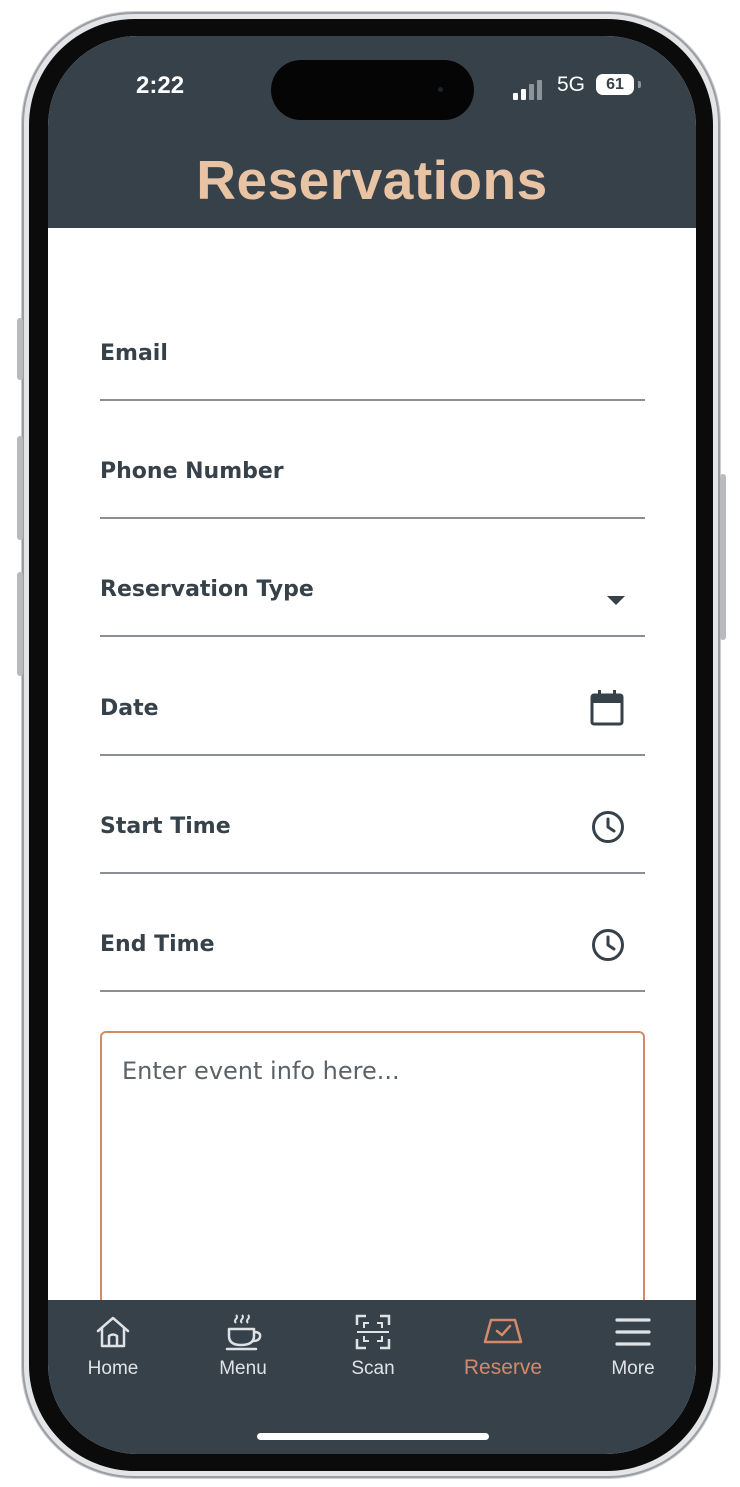 This screenshot has width=740, height=1487. Describe the element at coordinates (372, 459) in the screenshot. I see `phone-number-field: Phone Number` at that location.